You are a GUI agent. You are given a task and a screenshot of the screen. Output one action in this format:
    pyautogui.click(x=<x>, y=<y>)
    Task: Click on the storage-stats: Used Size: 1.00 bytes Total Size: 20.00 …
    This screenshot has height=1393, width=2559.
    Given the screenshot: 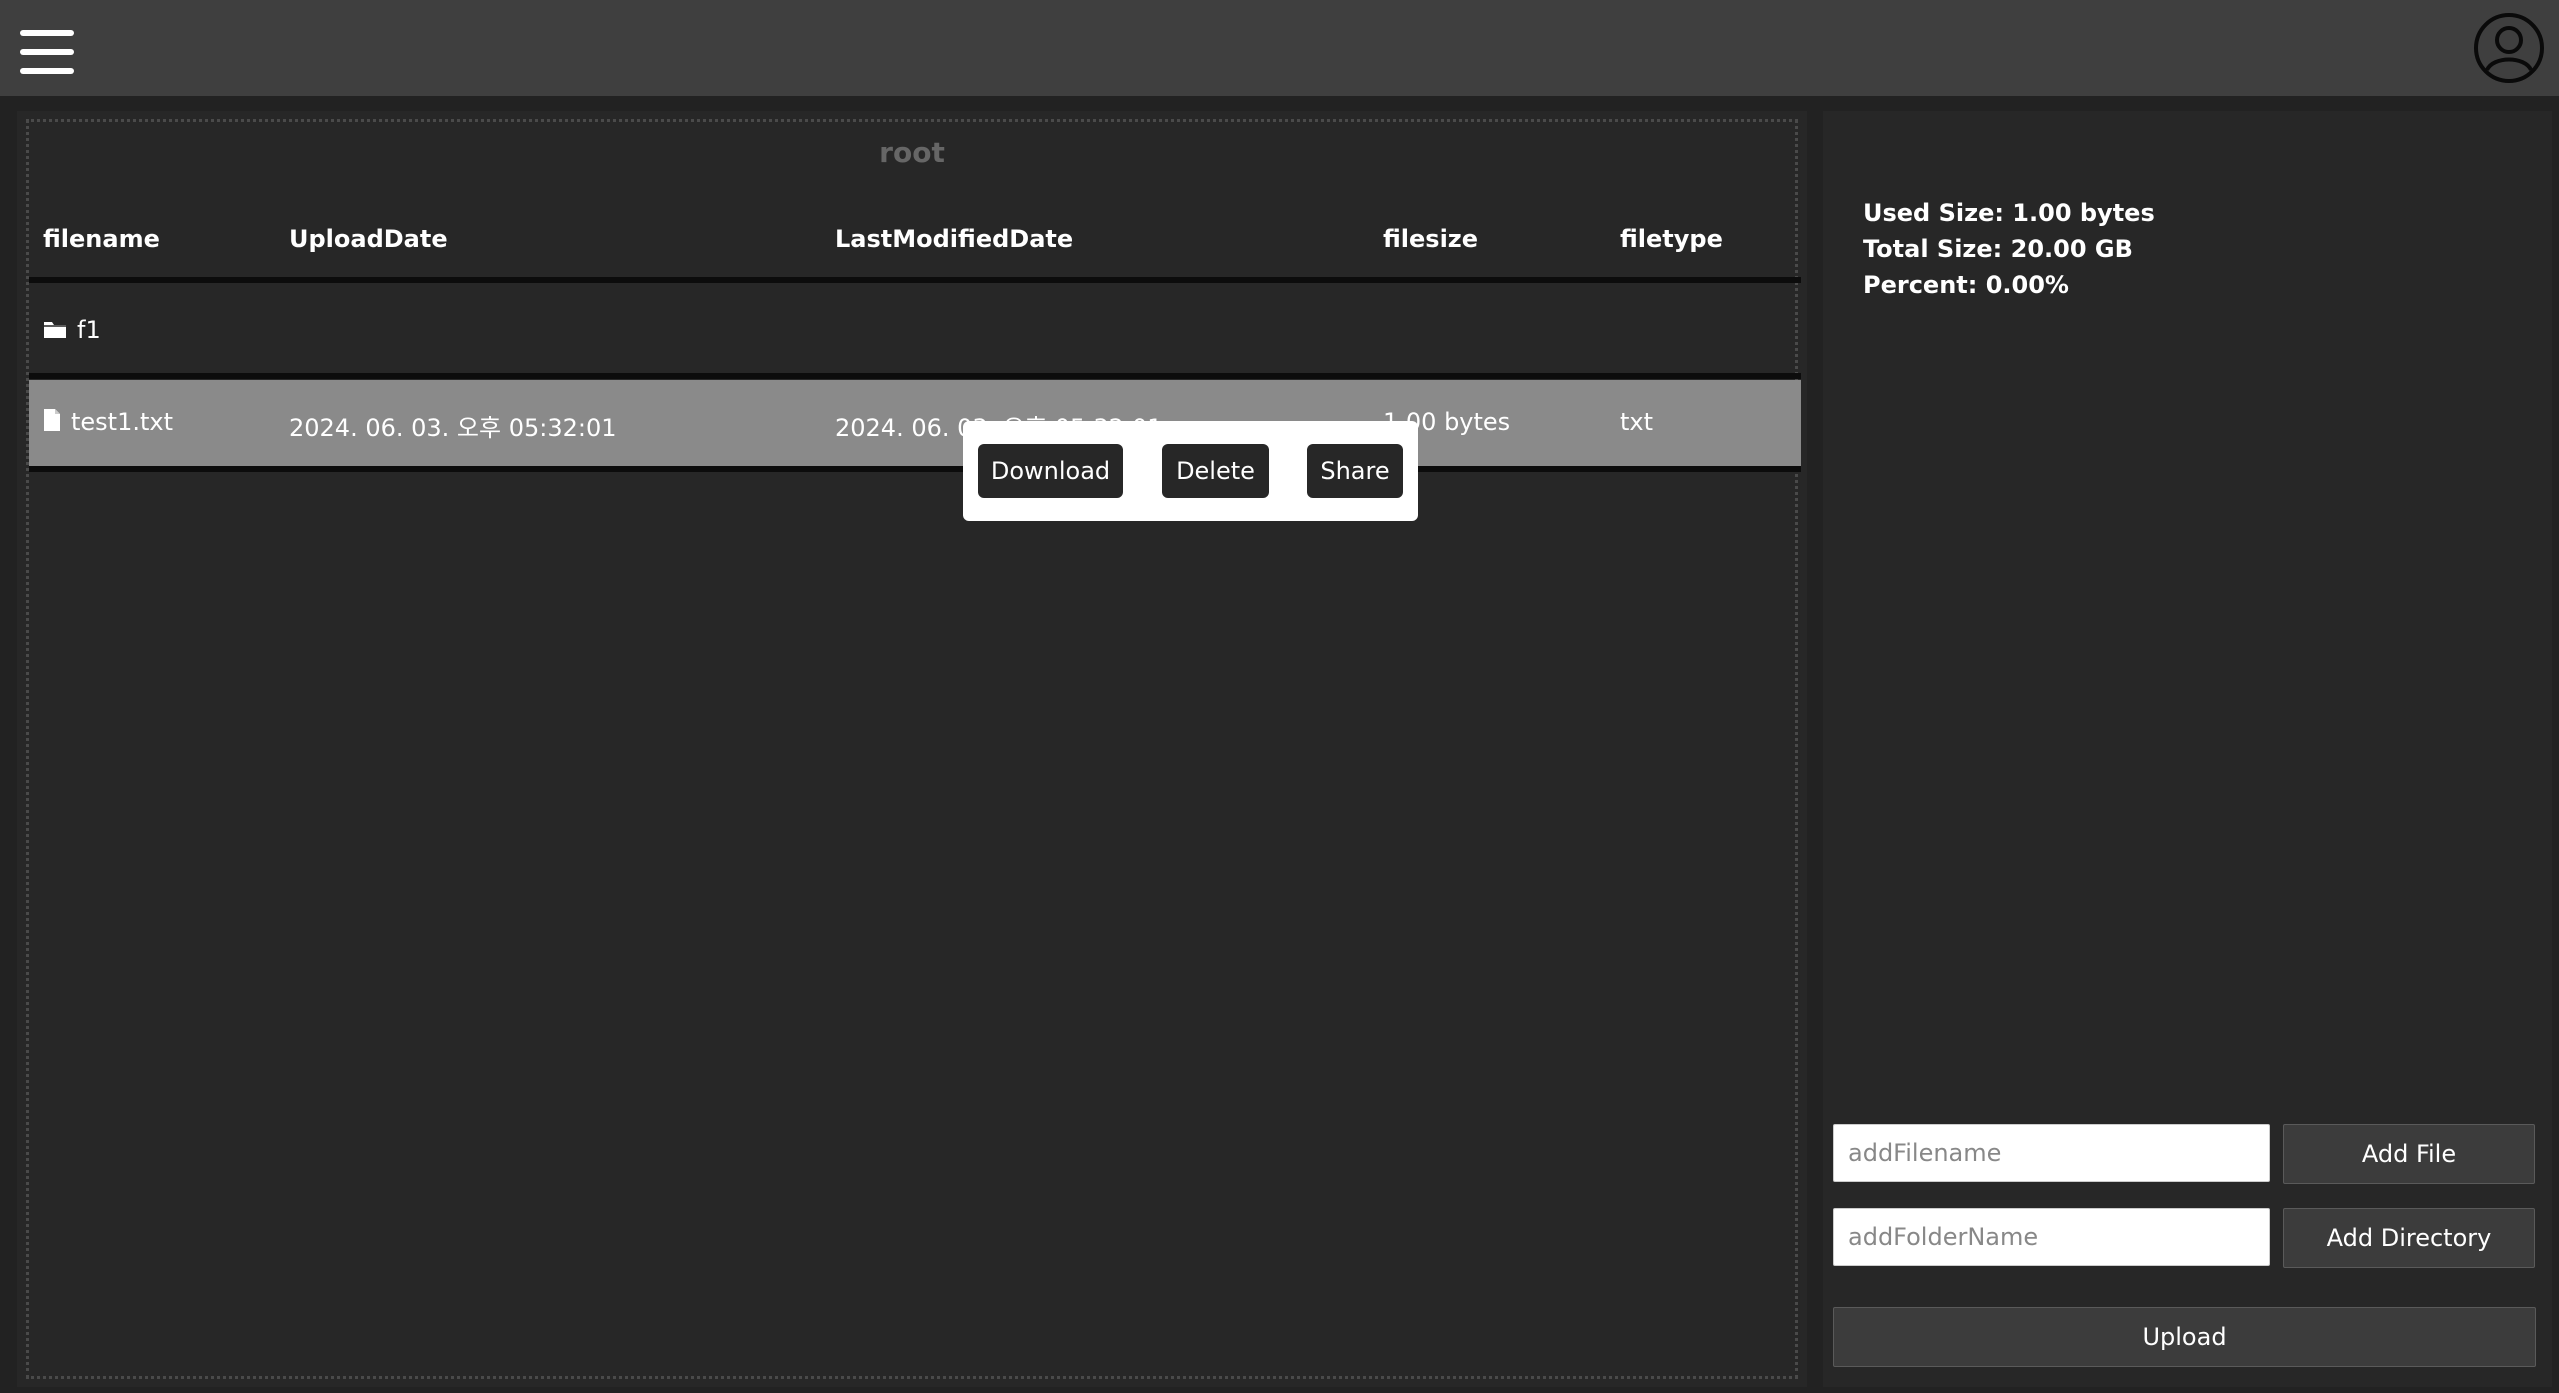 What is the action you would take?
    pyautogui.click(x=2009, y=249)
    